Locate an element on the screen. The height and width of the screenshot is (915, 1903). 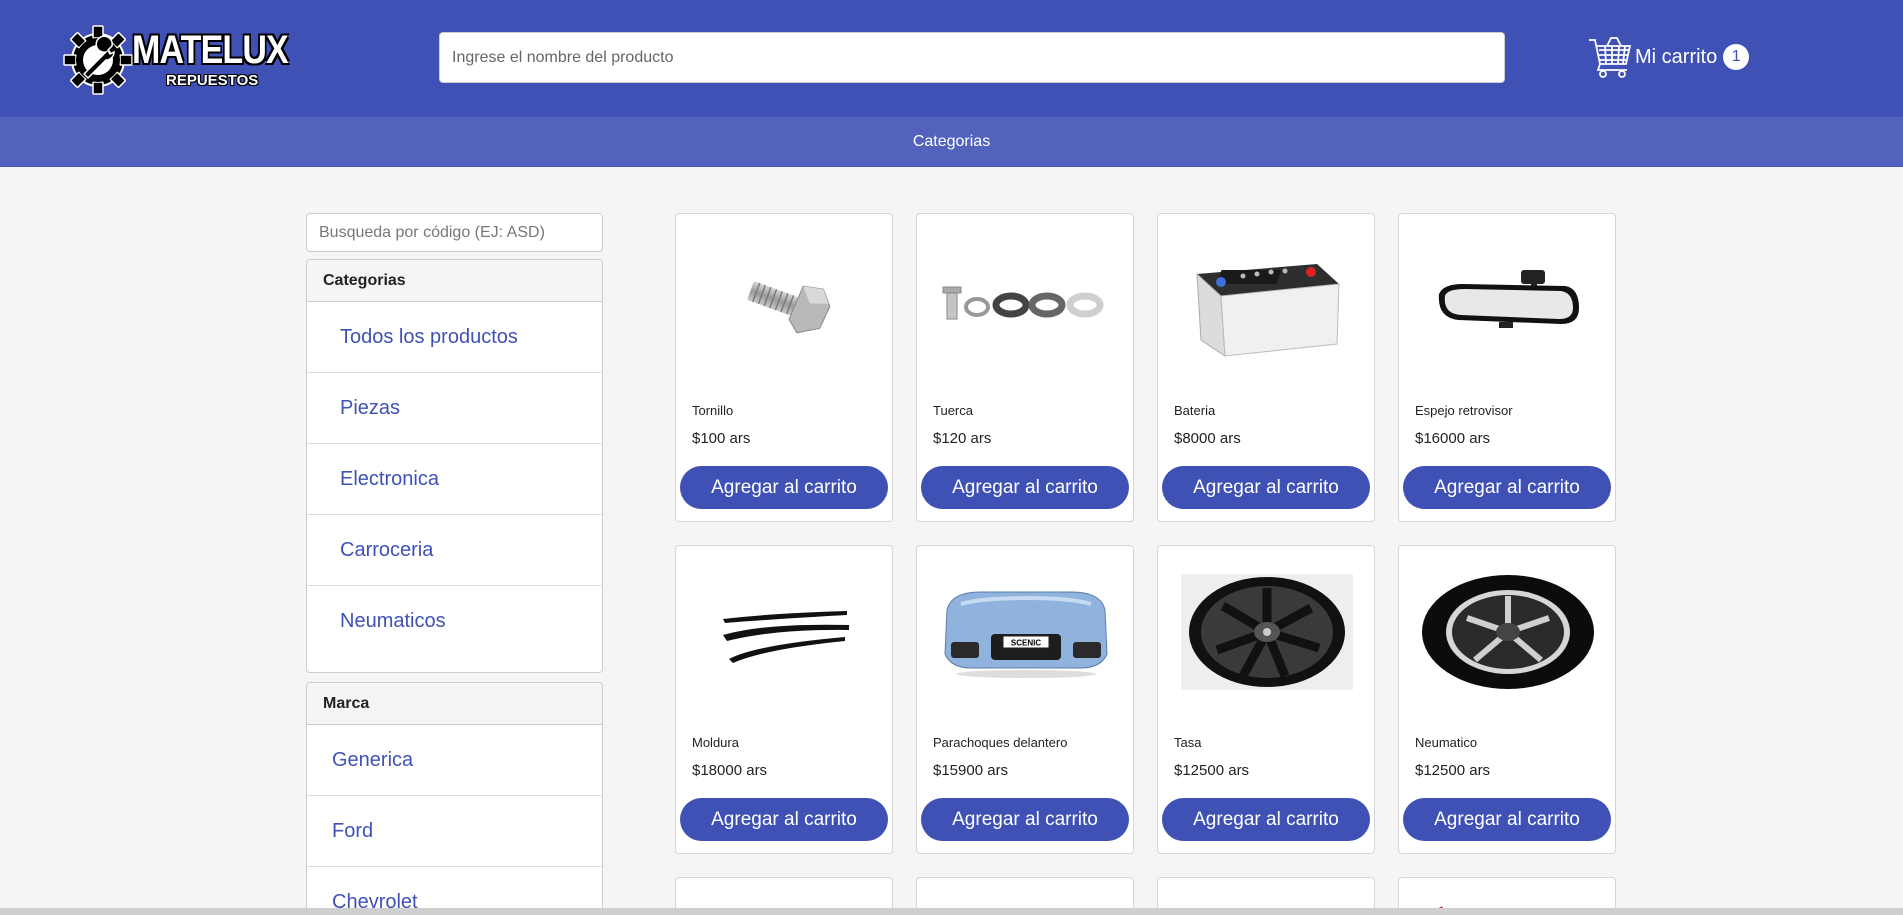
license-plate-text: SCENIC is located at coordinates (1026, 643).